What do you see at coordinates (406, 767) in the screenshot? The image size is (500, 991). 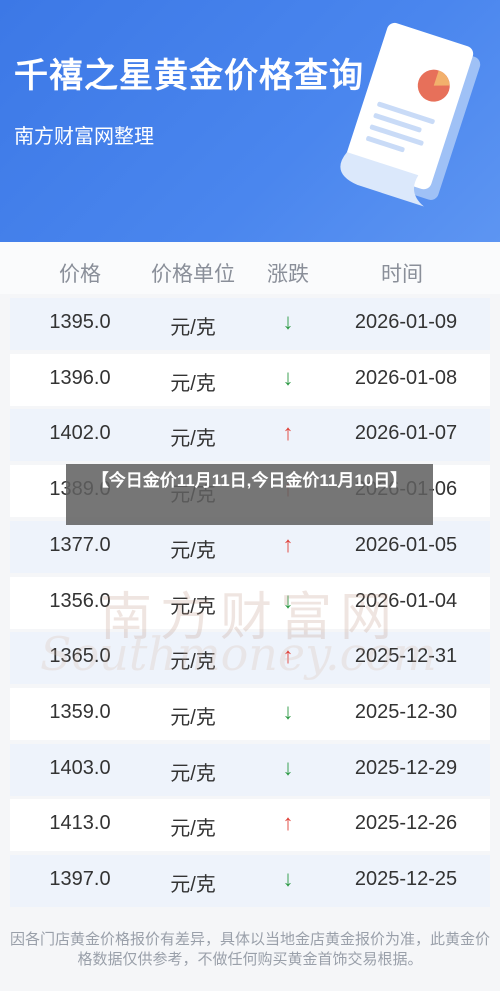 I see `date-cell: 2025-12-29` at bounding box center [406, 767].